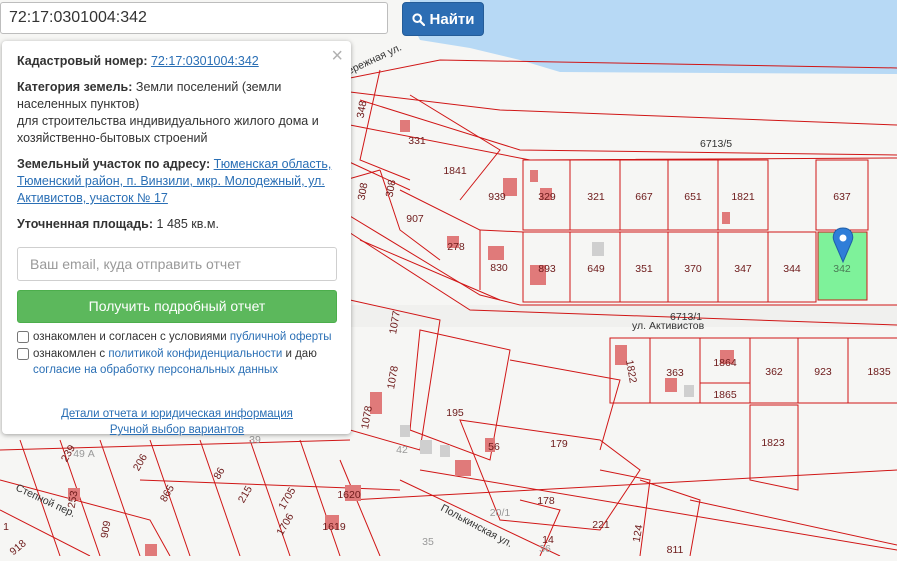  What do you see at coordinates (743, 197) in the screenshot?
I see `parcel-label: 1821` at bounding box center [743, 197].